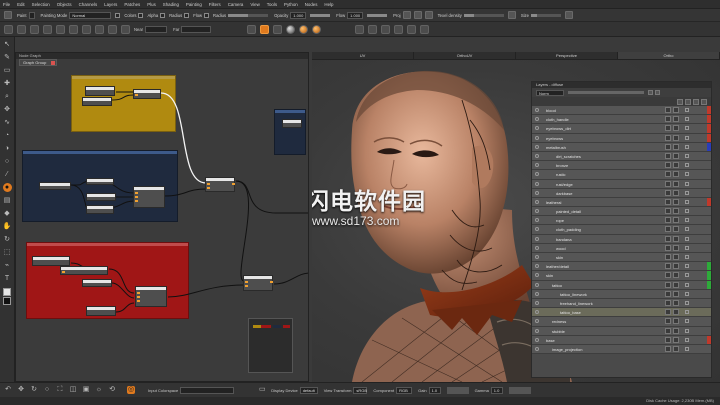 This screenshot has width=720, height=405. I want to click on mask-view-icon, so click(425, 29).